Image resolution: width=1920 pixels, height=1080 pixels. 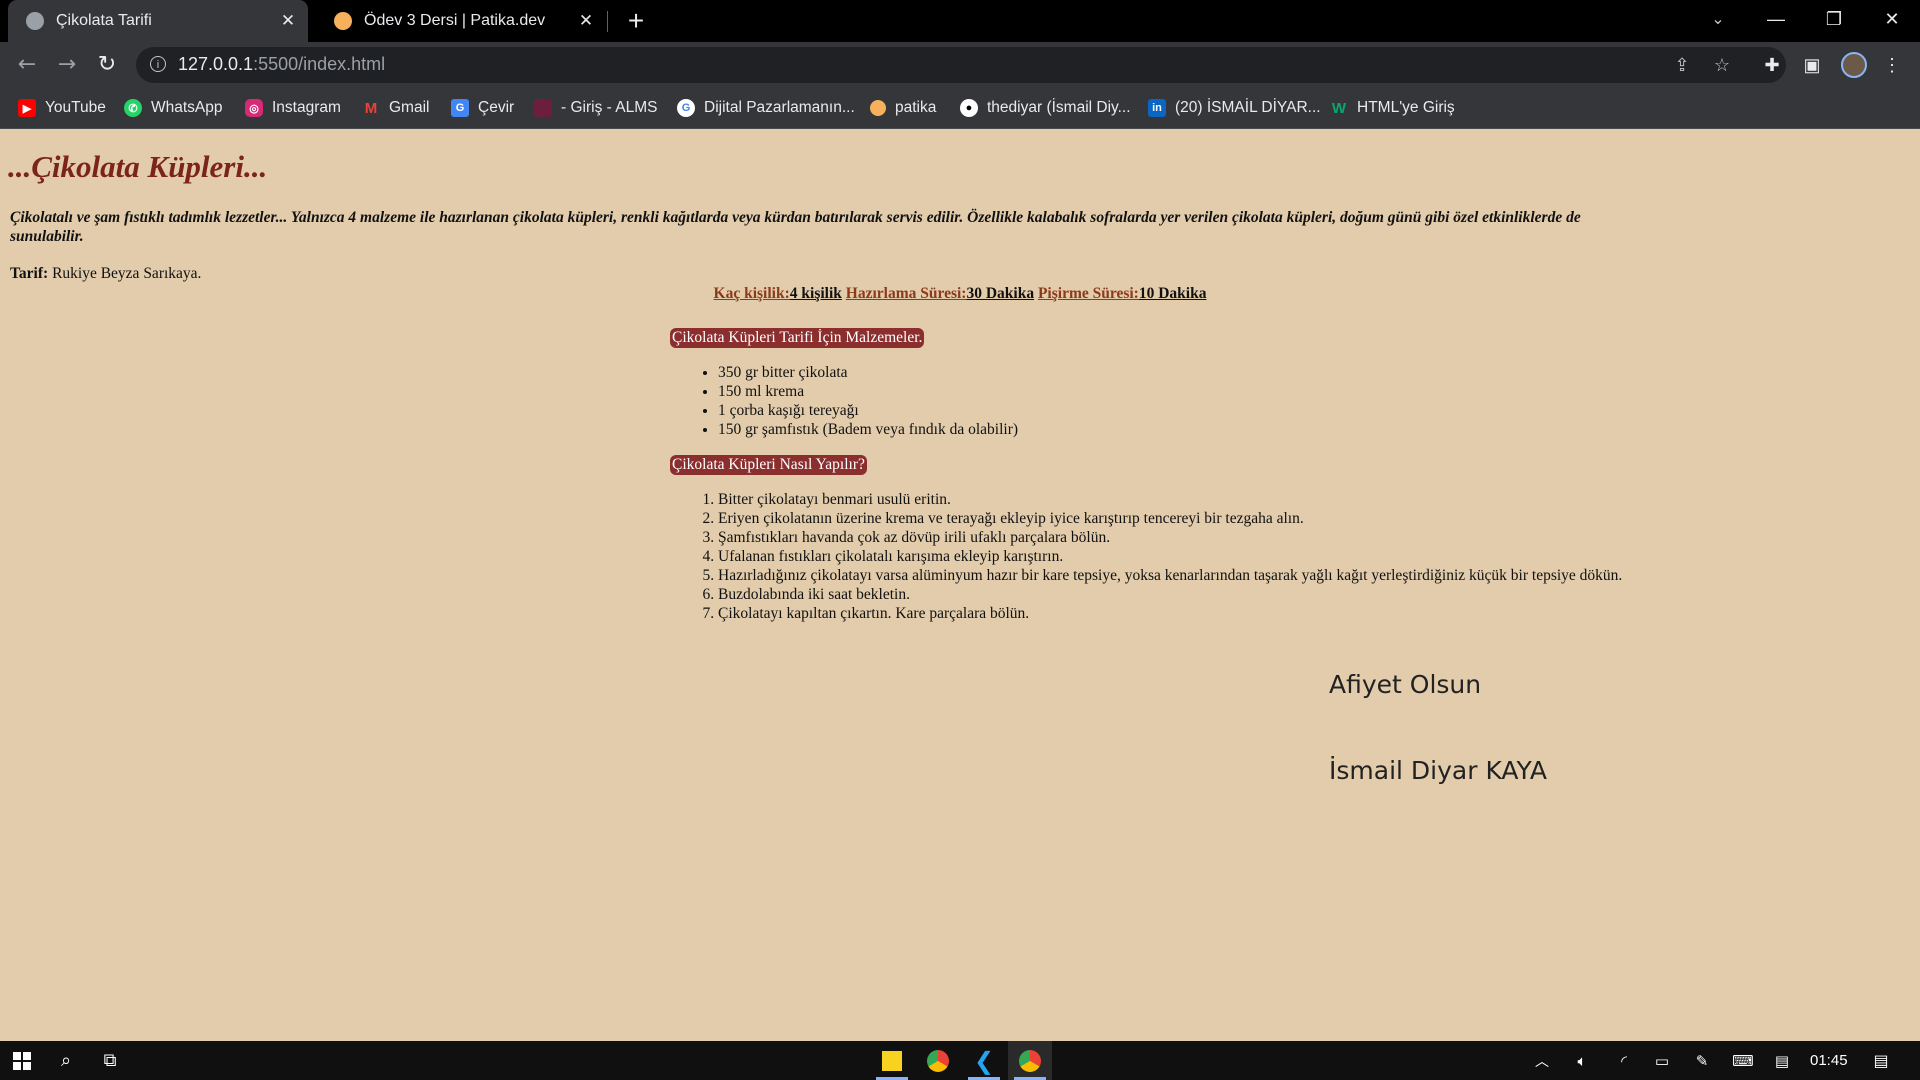 I want to click on sticky-notes-icon, so click(x=892, y=1060).